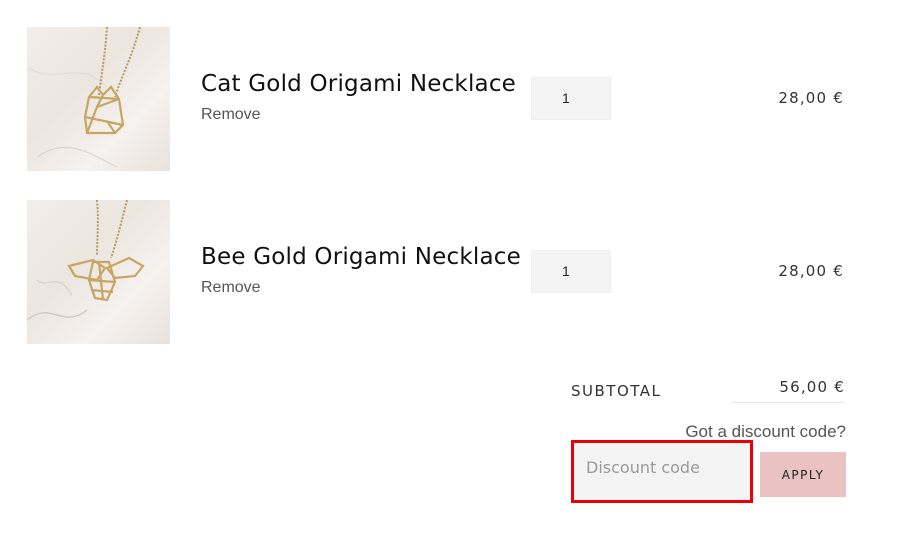  What do you see at coordinates (788, 390) in the screenshot?
I see `subtotal-value: 56,00 €` at bounding box center [788, 390].